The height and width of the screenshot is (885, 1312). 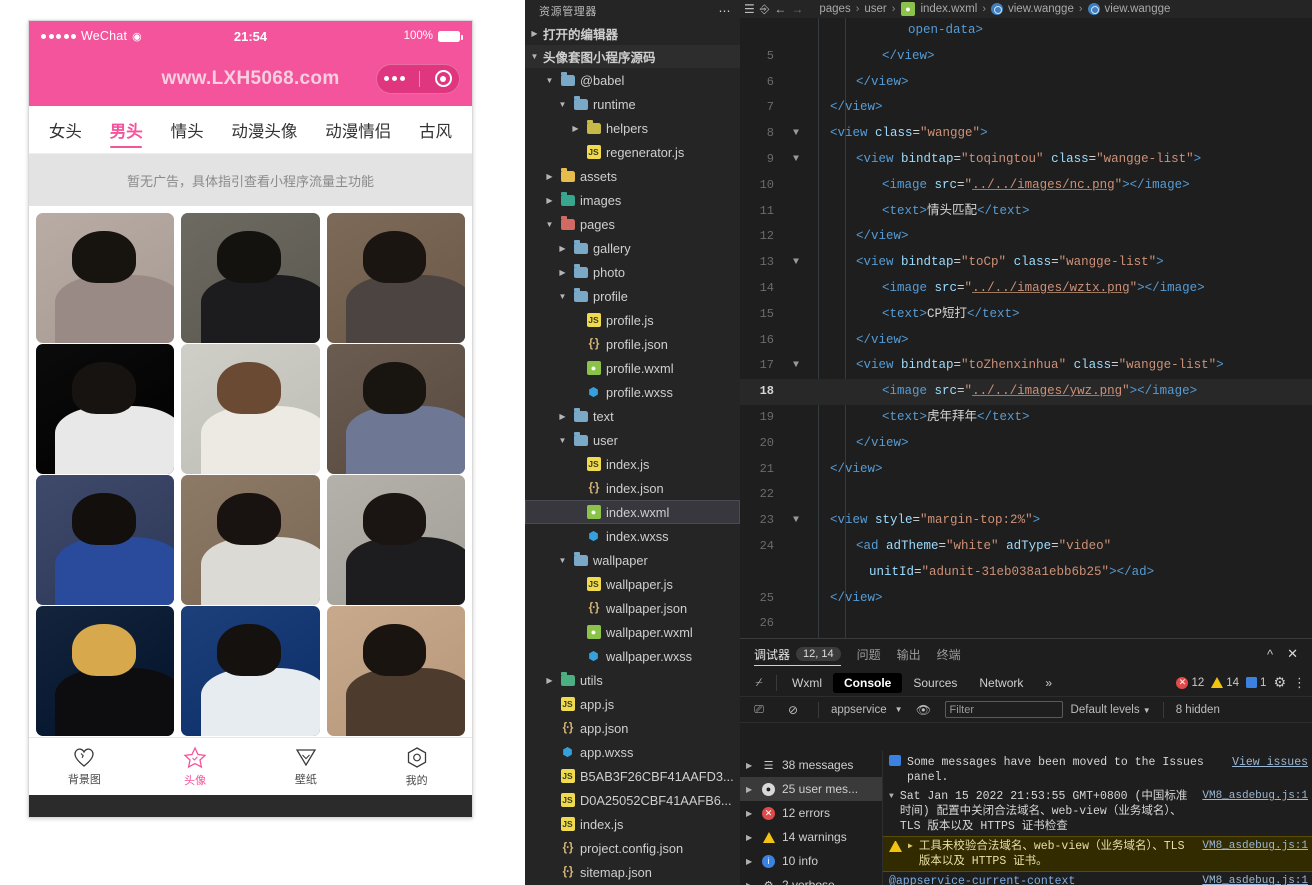 What do you see at coordinates (632, 33) in the screenshot?
I see `open-editors-section: ▶ 打开的编辑器` at bounding box center [632, 33].